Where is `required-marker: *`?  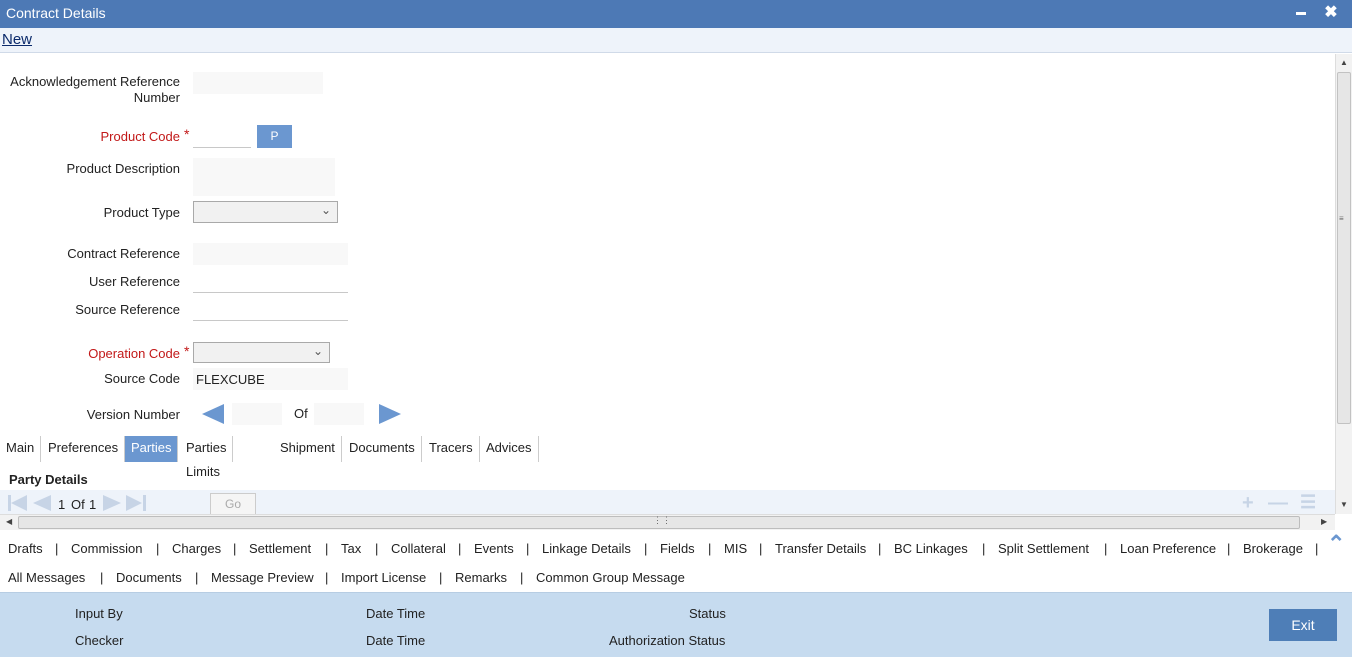 required-marker: * is located at coordinates (187, 134).